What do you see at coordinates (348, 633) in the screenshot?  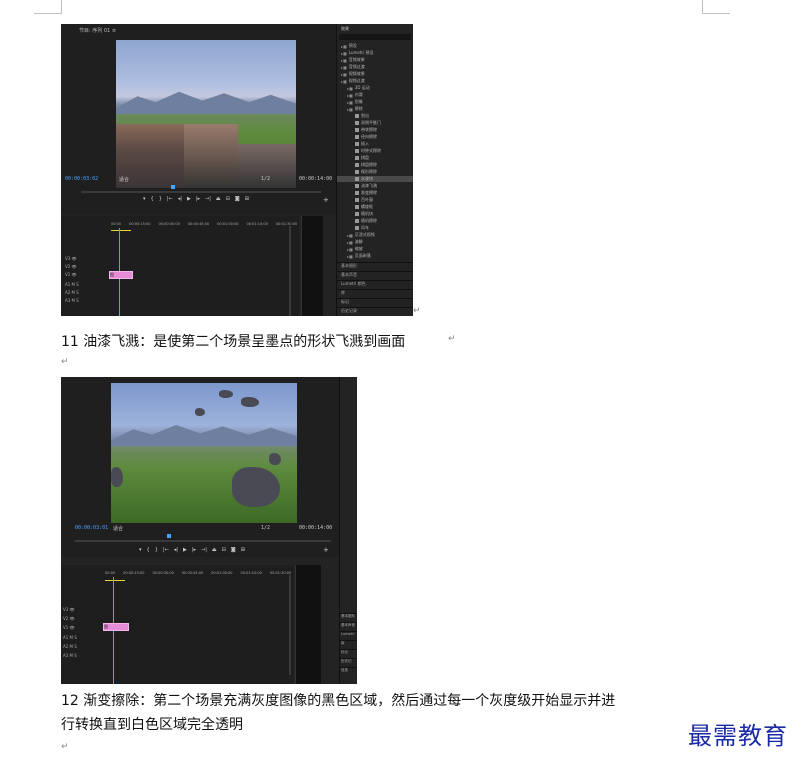 I see `panel-tab: Lumetri` at bounding box center [348, 633].